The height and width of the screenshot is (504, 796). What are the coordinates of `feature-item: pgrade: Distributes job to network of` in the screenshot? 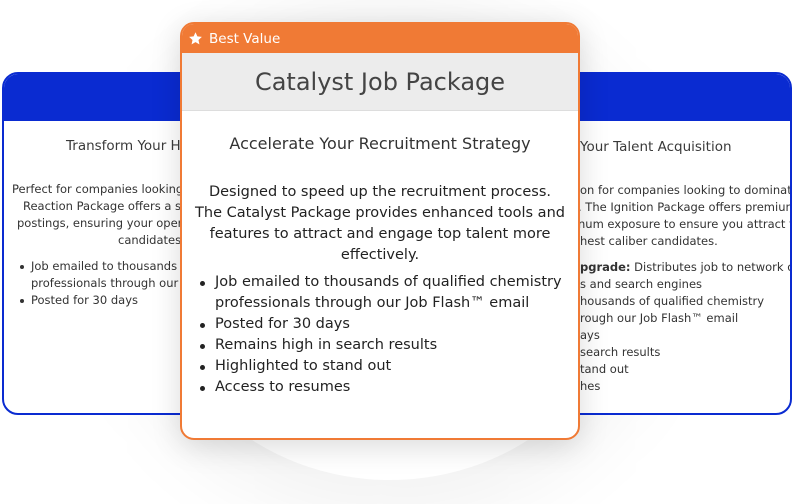 It's located at (686, 267).